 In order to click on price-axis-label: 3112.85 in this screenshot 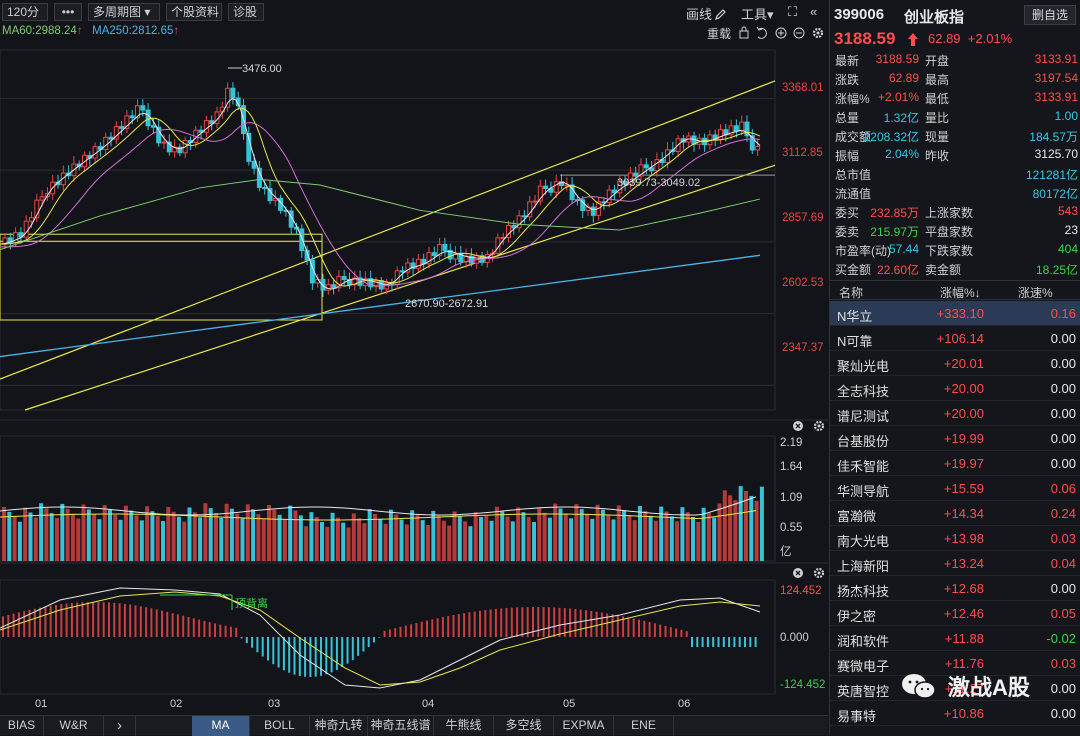, I will do `click(802, 153)`.